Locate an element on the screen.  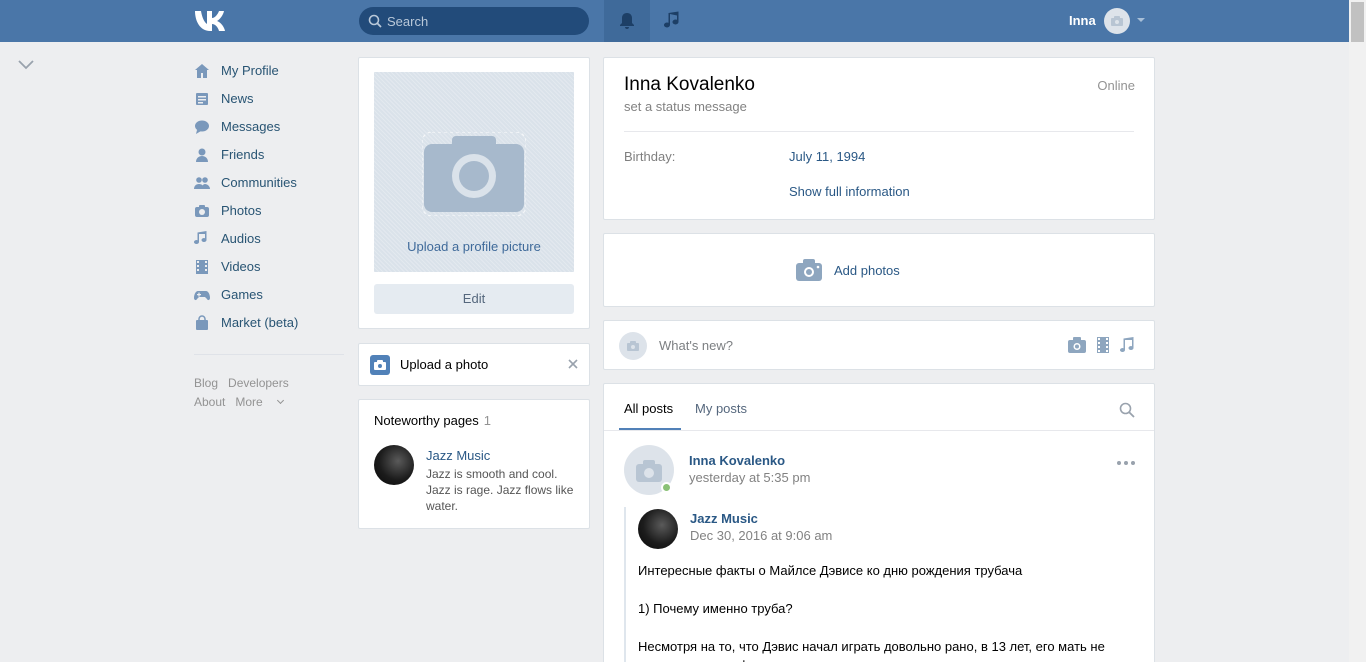
sidebar-item-label: Photos is located at coordinates (241, 210).